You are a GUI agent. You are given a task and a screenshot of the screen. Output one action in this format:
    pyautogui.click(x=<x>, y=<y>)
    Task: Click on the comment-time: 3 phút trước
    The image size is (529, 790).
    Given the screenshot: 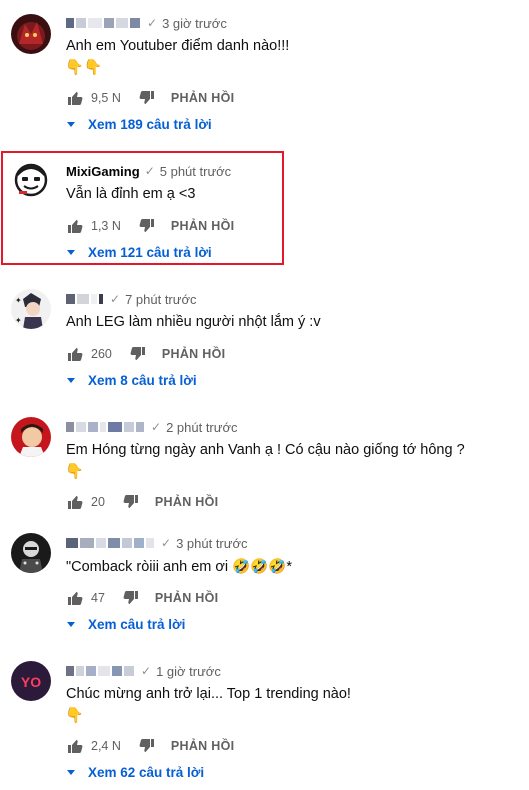 What is the action you would take?
    pyautogui.click(x=211, y=543)
    